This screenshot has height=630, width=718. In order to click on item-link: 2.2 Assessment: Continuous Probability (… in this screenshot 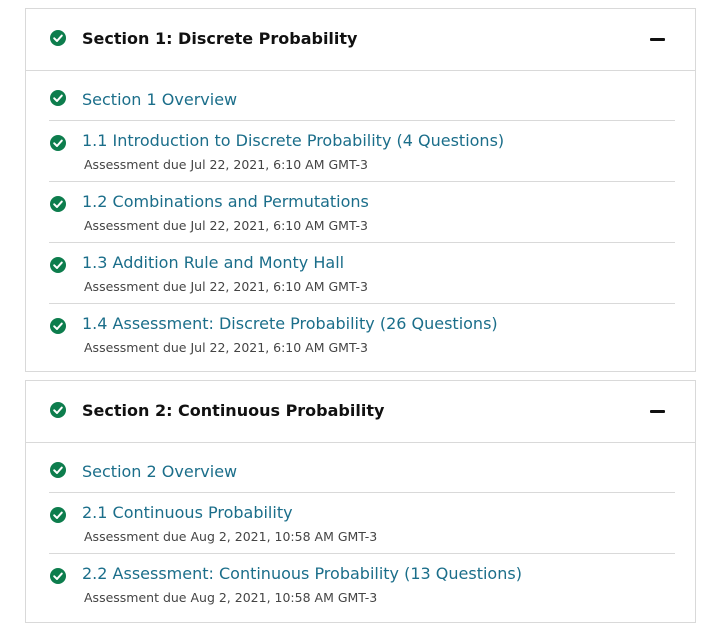, I will do `click(302, 573)`.